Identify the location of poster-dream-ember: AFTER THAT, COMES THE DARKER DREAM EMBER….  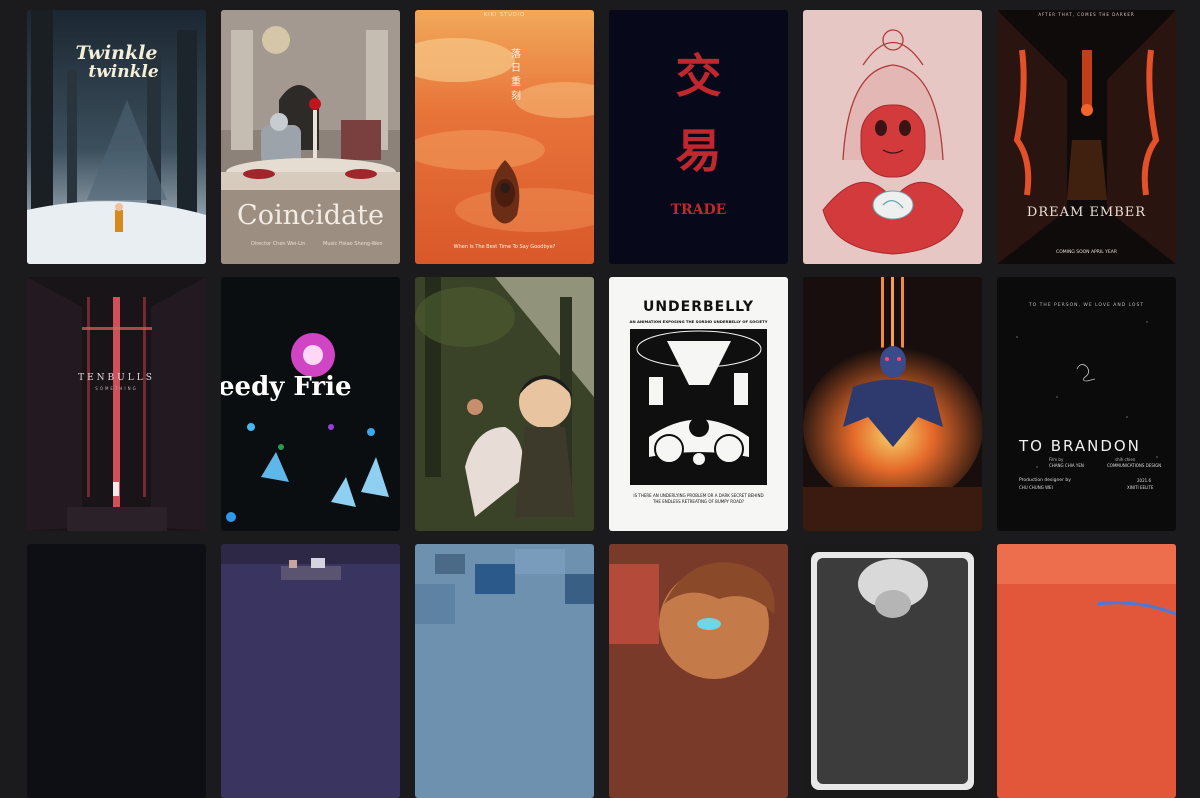
(1086, 137).